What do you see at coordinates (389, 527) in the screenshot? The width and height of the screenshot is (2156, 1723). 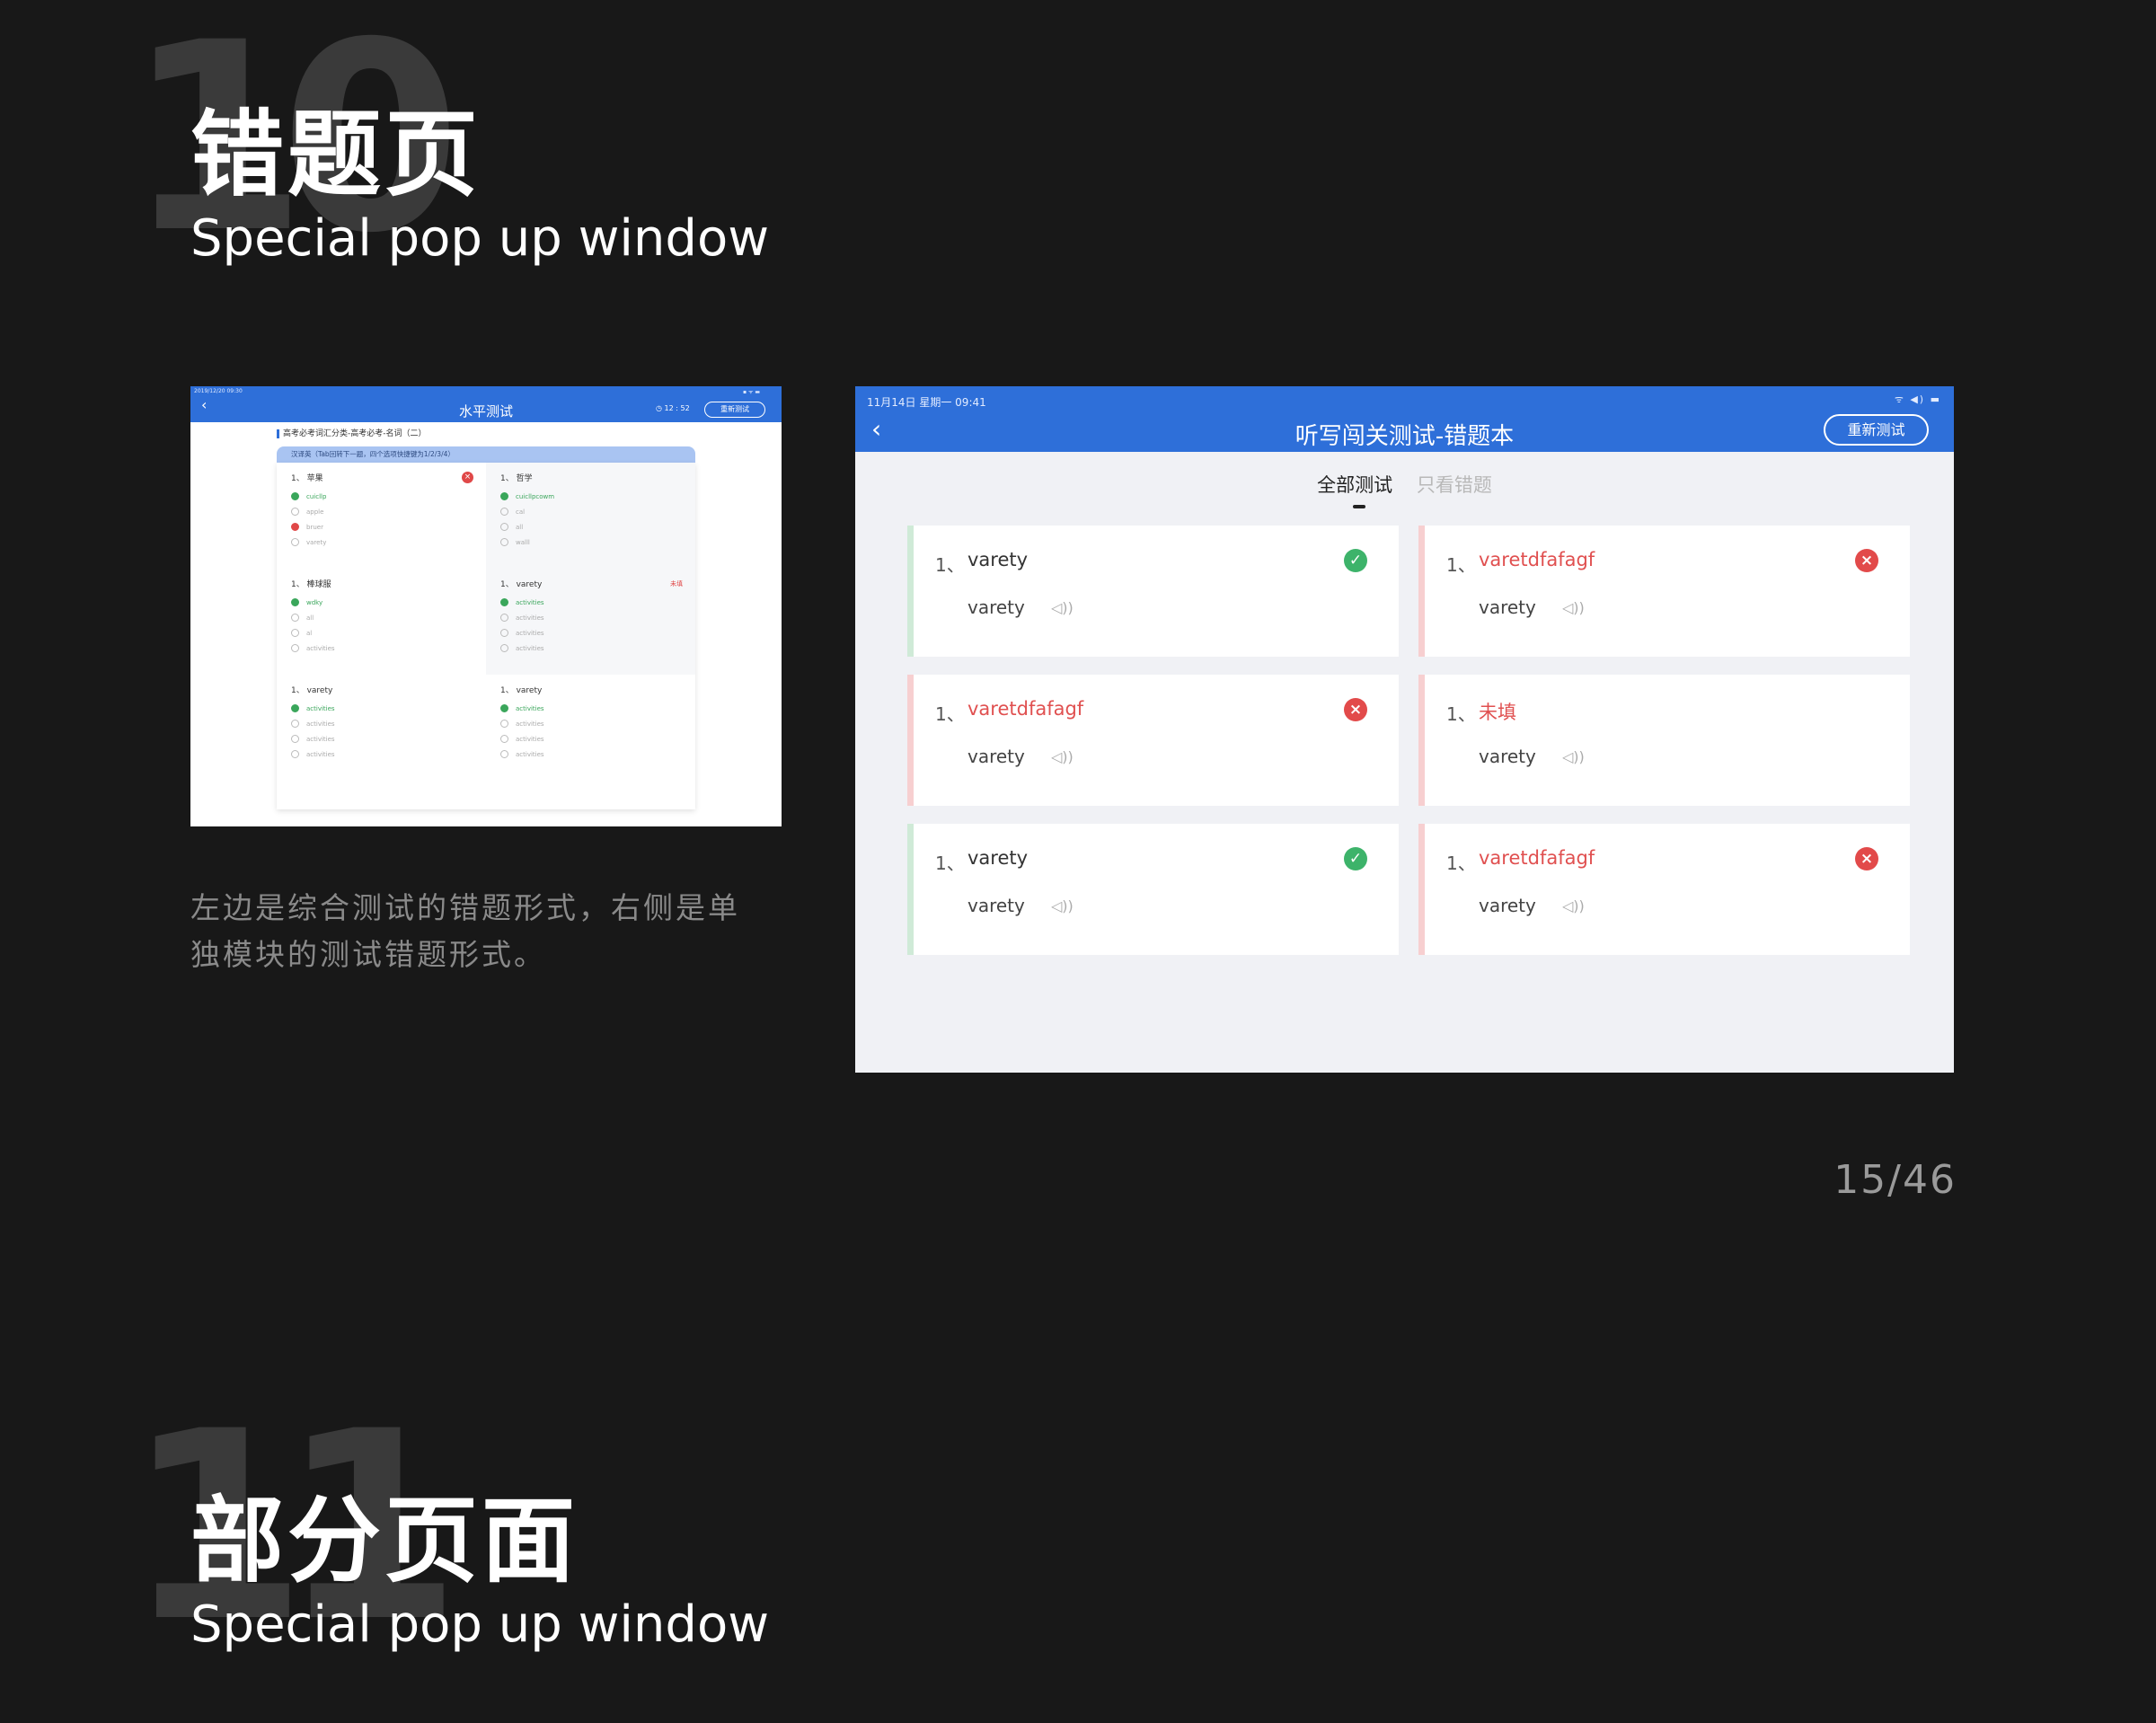 I see `answer-option: bruer` at bounding box center [389, 527].